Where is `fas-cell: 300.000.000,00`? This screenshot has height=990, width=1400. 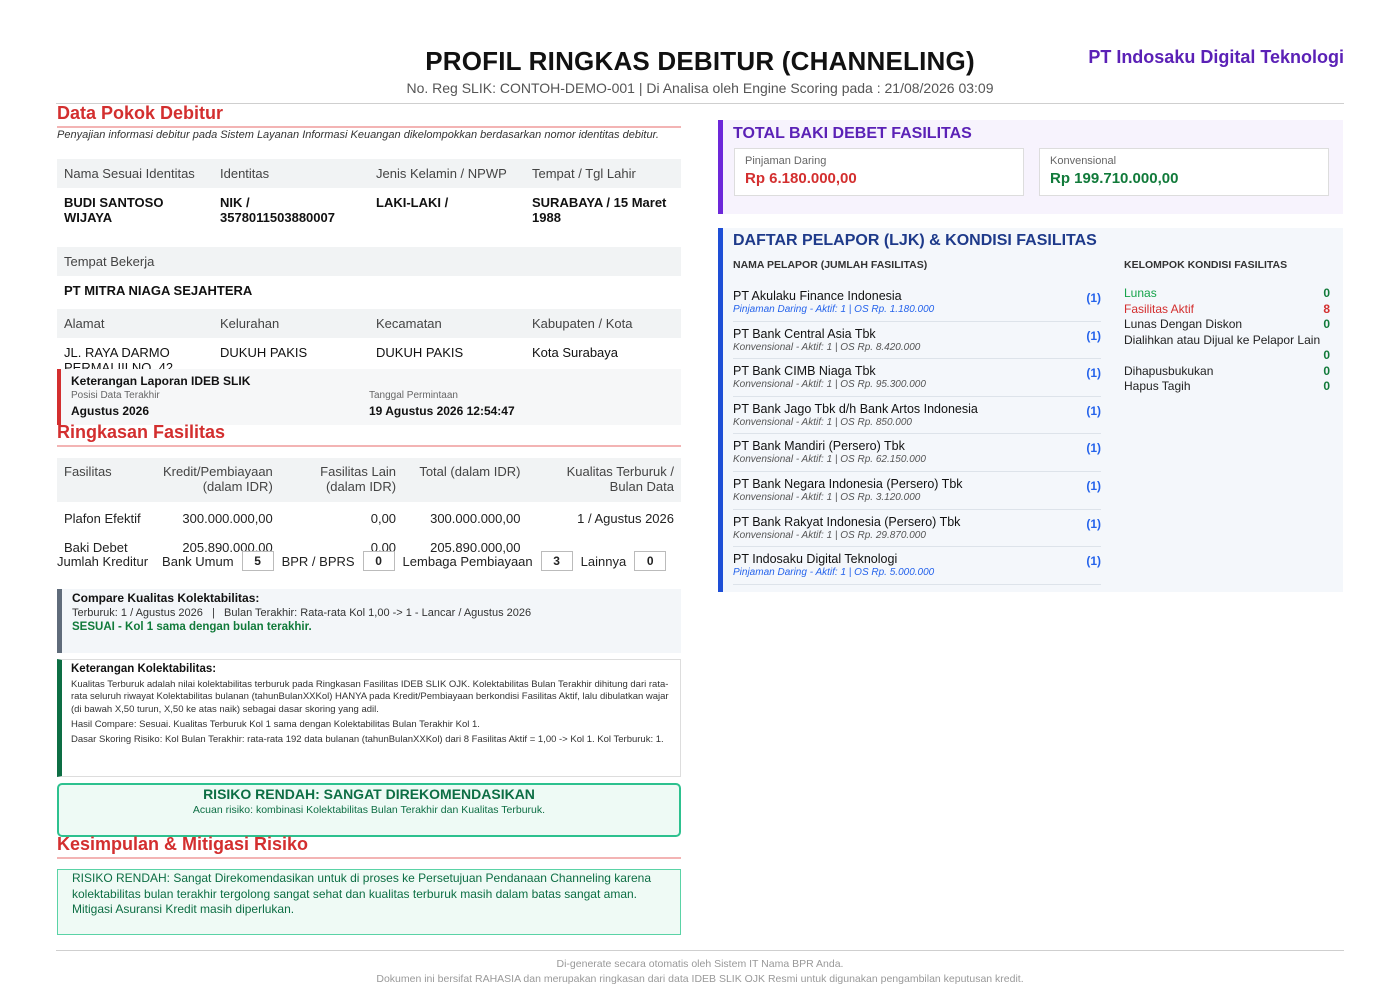 fas-cell: 300.000.000,00 is located at coordinates (227, 518).